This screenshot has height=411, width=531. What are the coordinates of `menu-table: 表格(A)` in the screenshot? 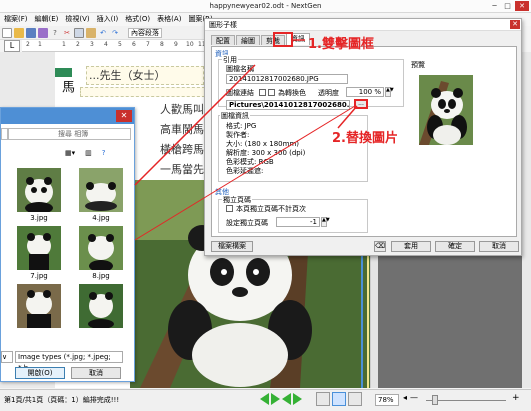 It's located at (170, 19).